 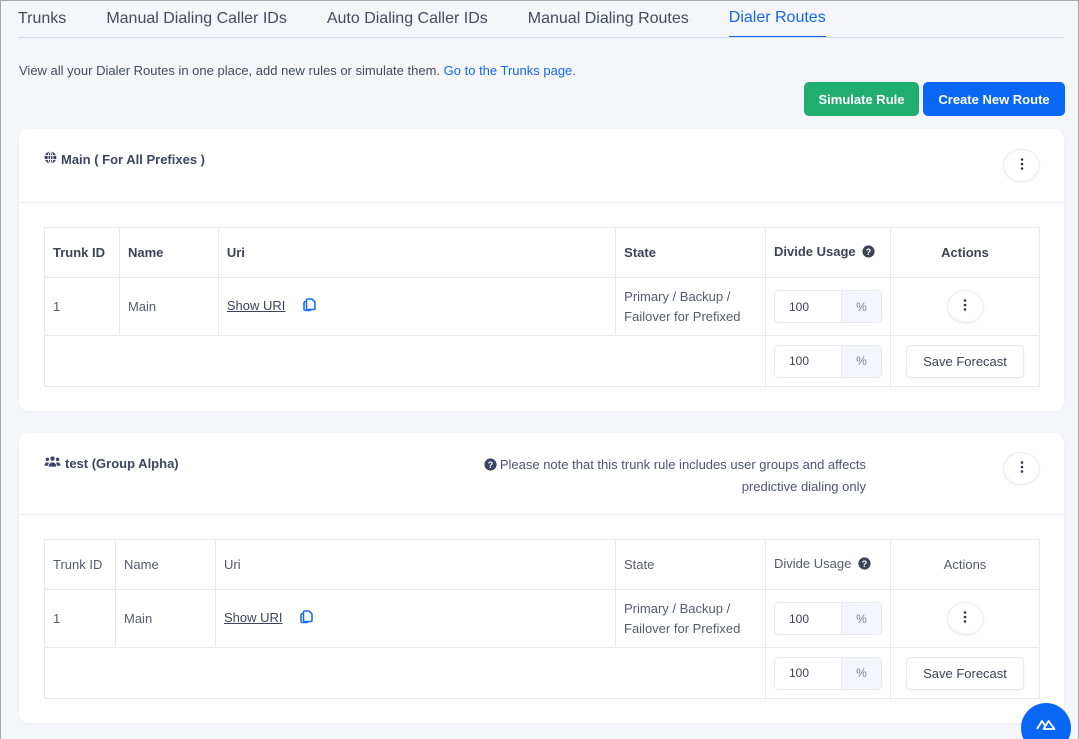 I want to click on mountains-logo-icon, so click(x=1046, y=726).